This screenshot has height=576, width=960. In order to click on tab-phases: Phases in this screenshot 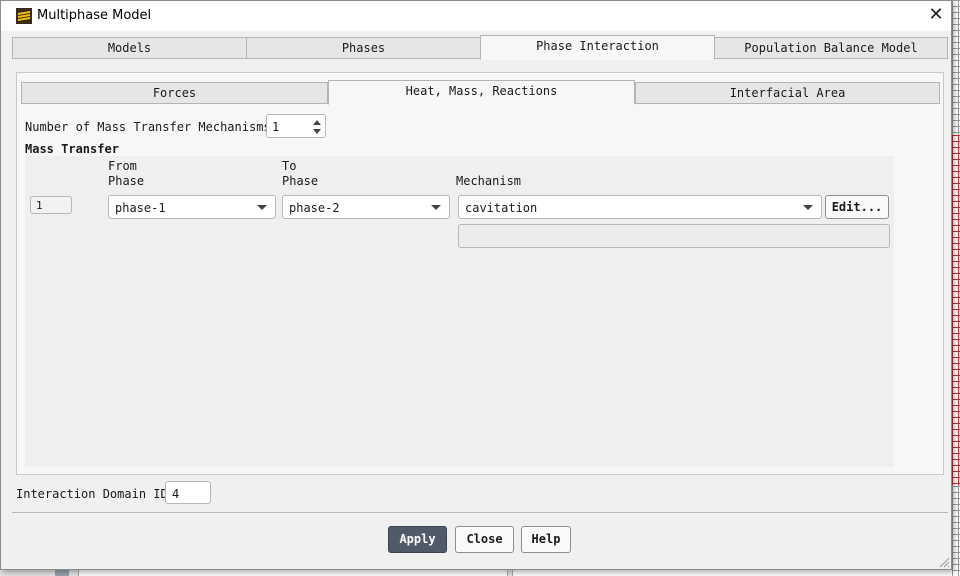, I will do `click(363, 48)`.